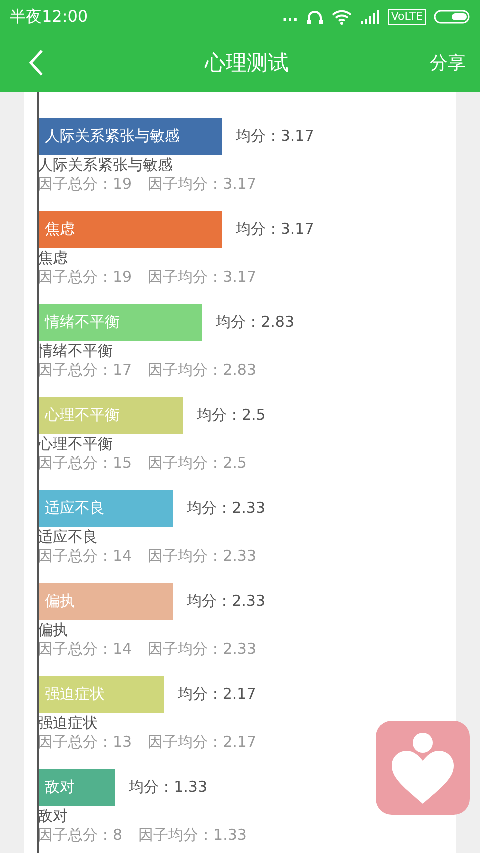 The width and height of the screenshot is (480, 853). What do you see at coordinates (68, 537) in the screenshot?
I see `factor-label: 适应不良` at bounding box center [68, 537].